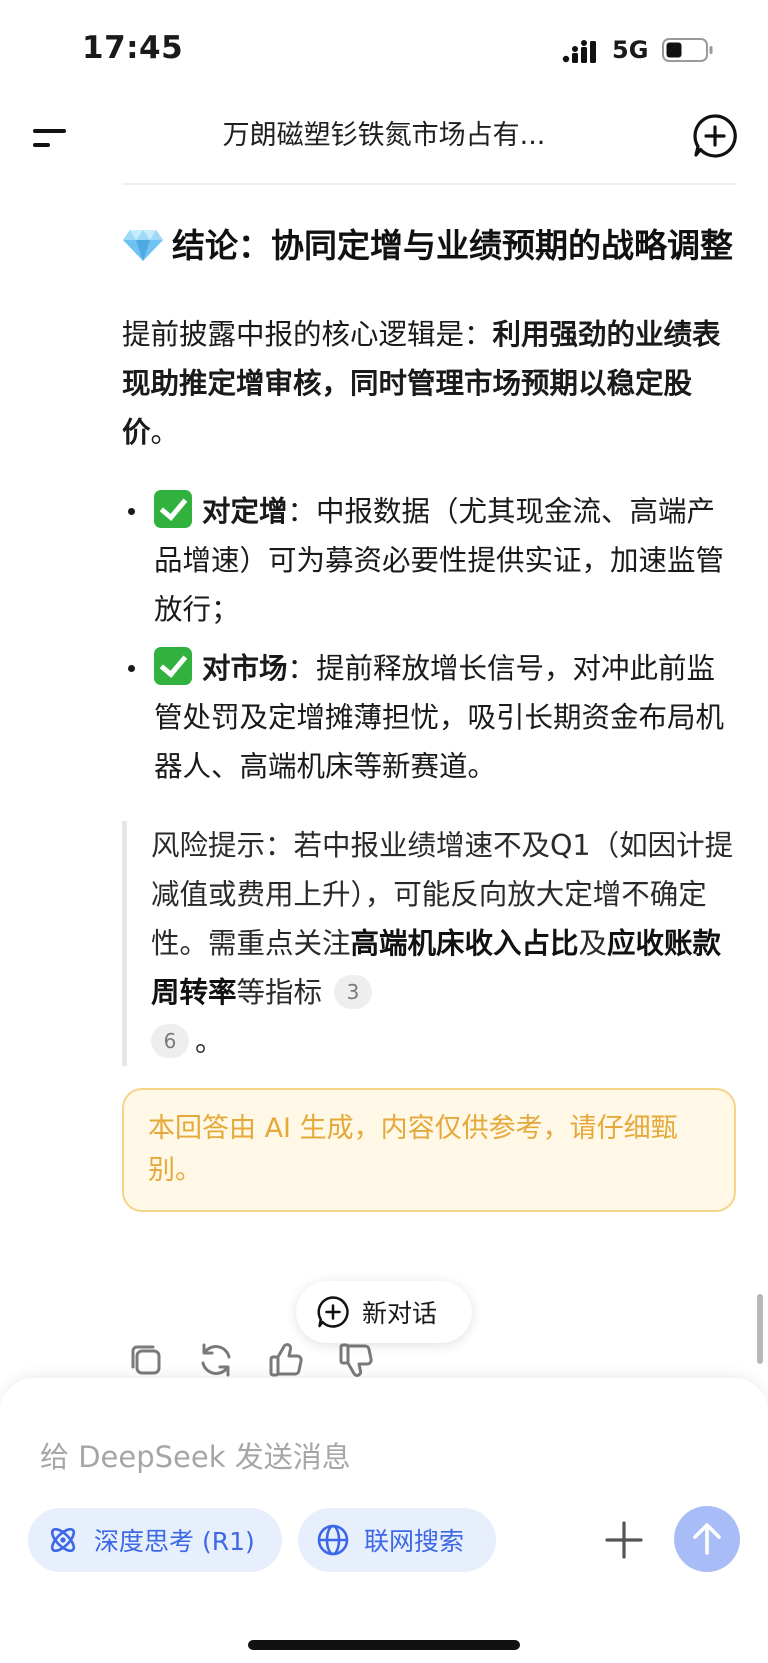 The image size is (768, 1663). What do you see at coordinates (307, 334) in the screenshot?
I see `intro-prefix: 提前披露中报的核心逻辑是：` at bounding box center [307, 334].